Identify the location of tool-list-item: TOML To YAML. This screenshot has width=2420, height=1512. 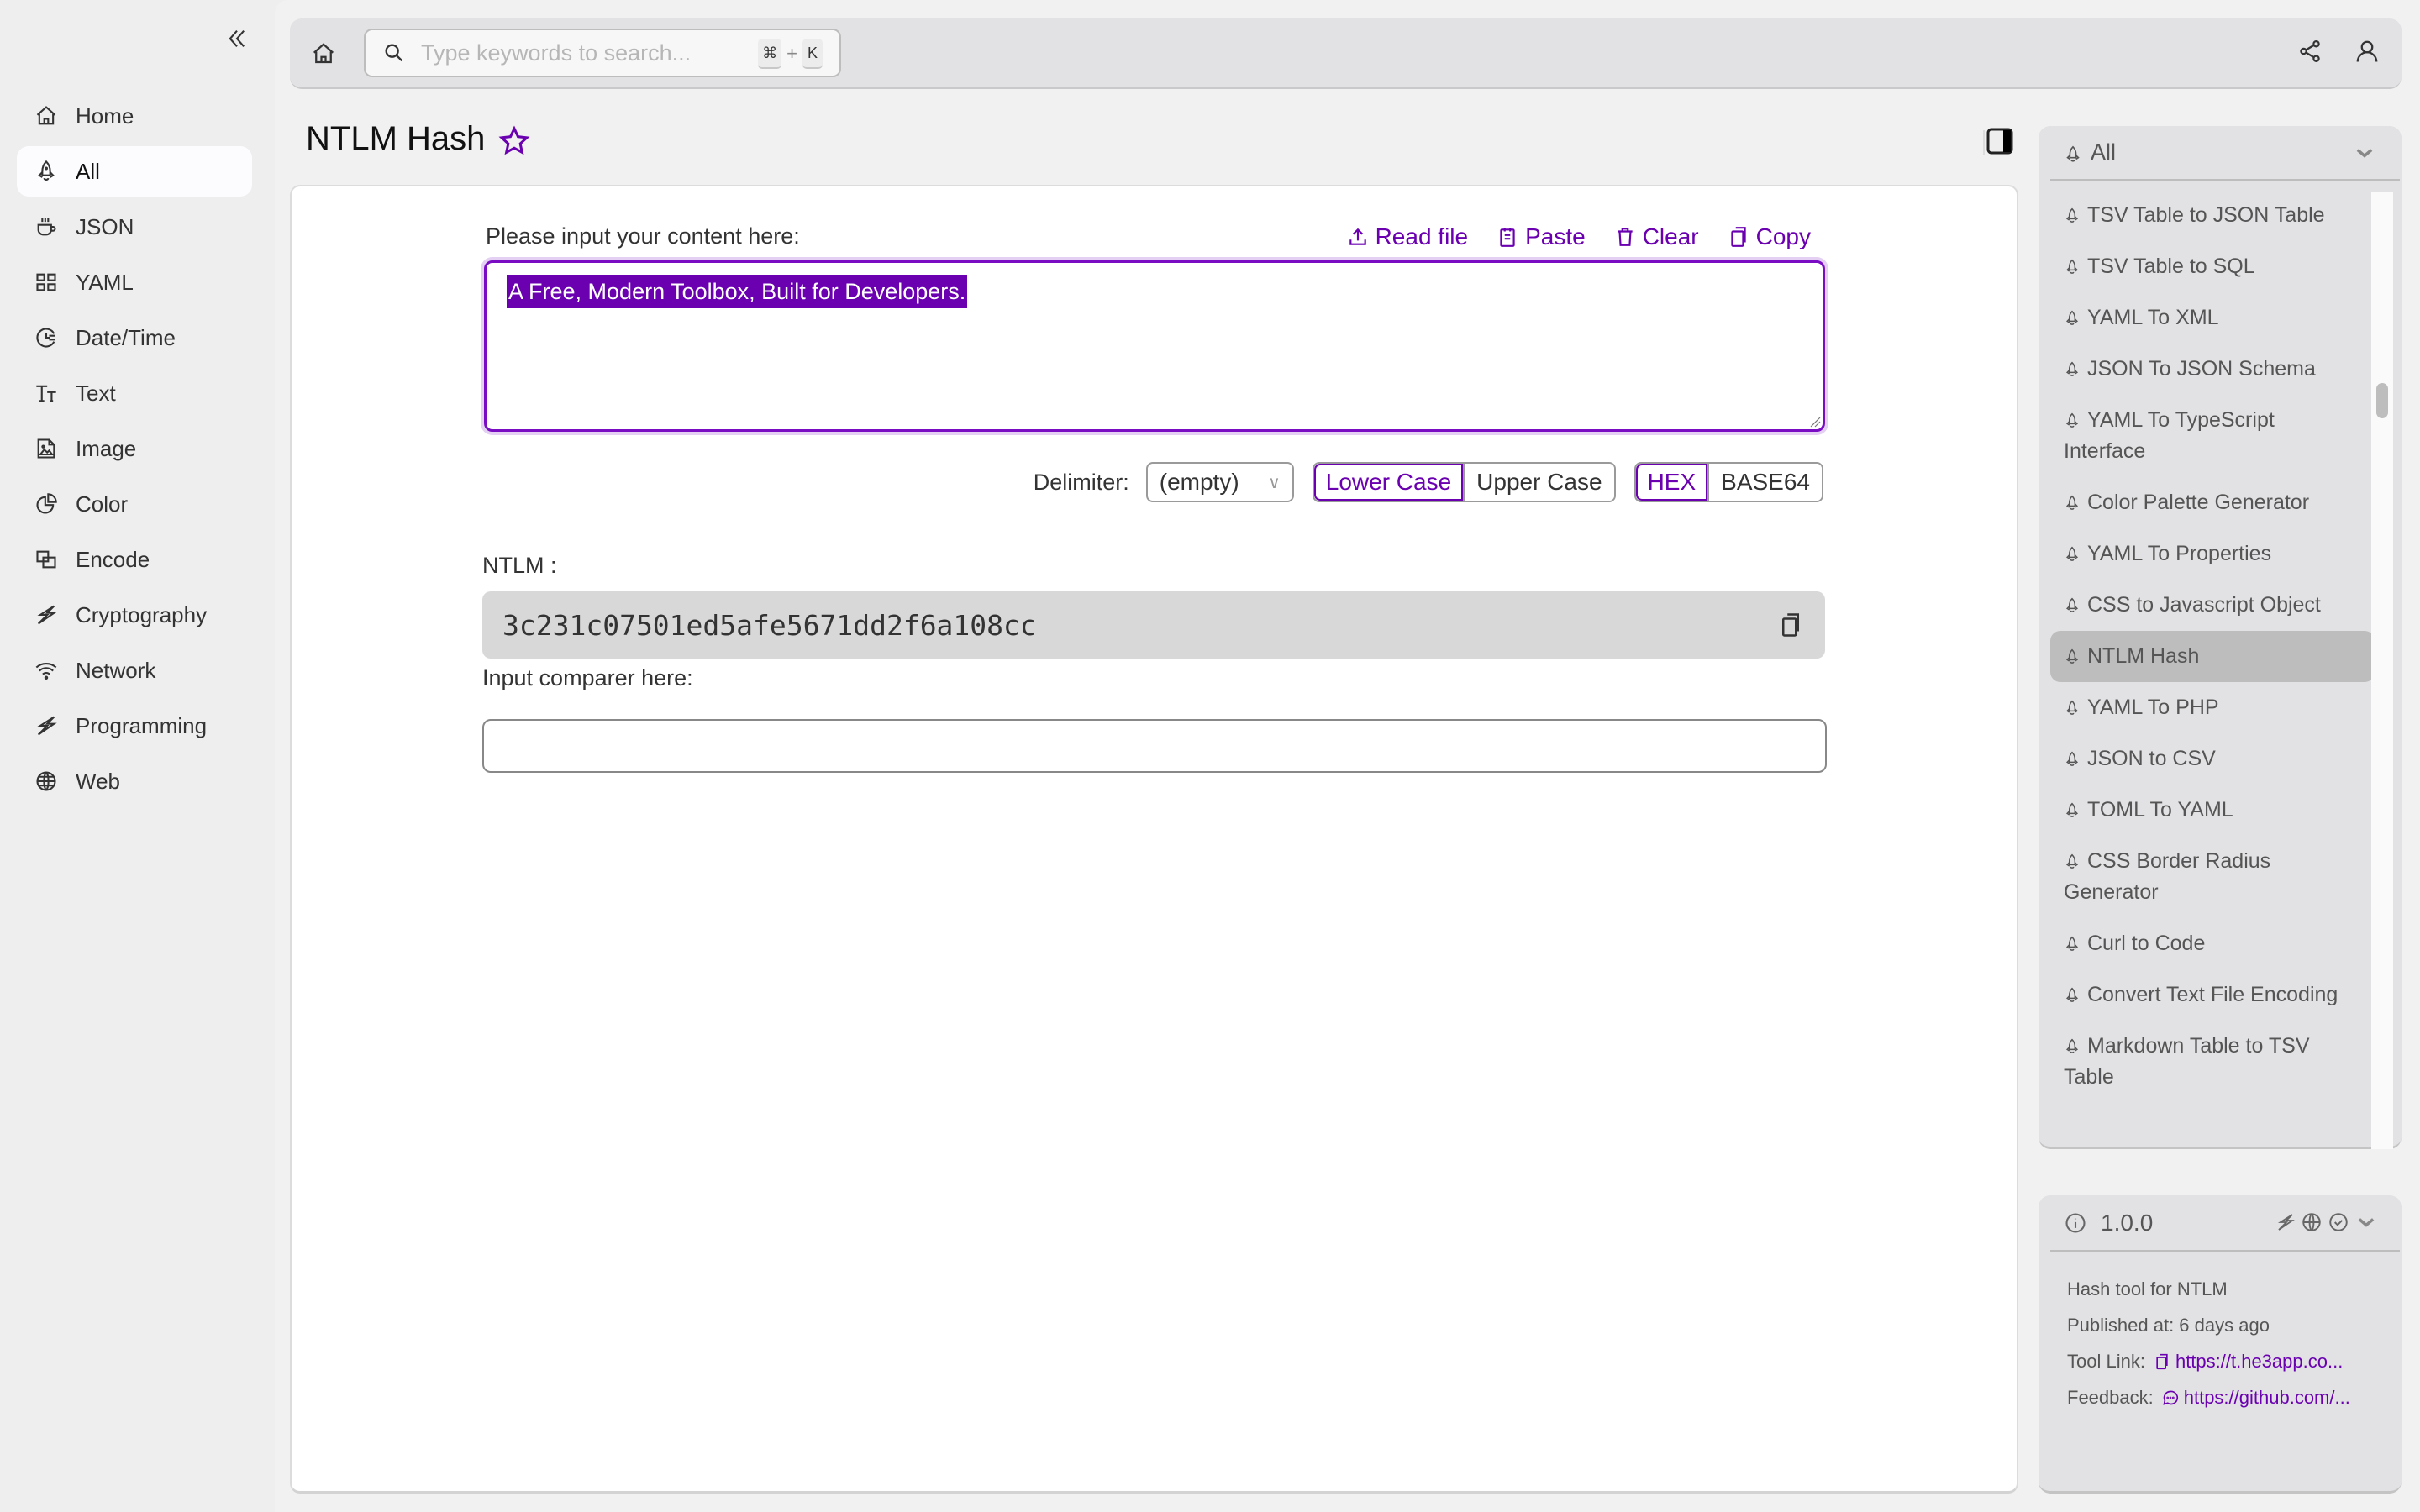
(2212, 810).